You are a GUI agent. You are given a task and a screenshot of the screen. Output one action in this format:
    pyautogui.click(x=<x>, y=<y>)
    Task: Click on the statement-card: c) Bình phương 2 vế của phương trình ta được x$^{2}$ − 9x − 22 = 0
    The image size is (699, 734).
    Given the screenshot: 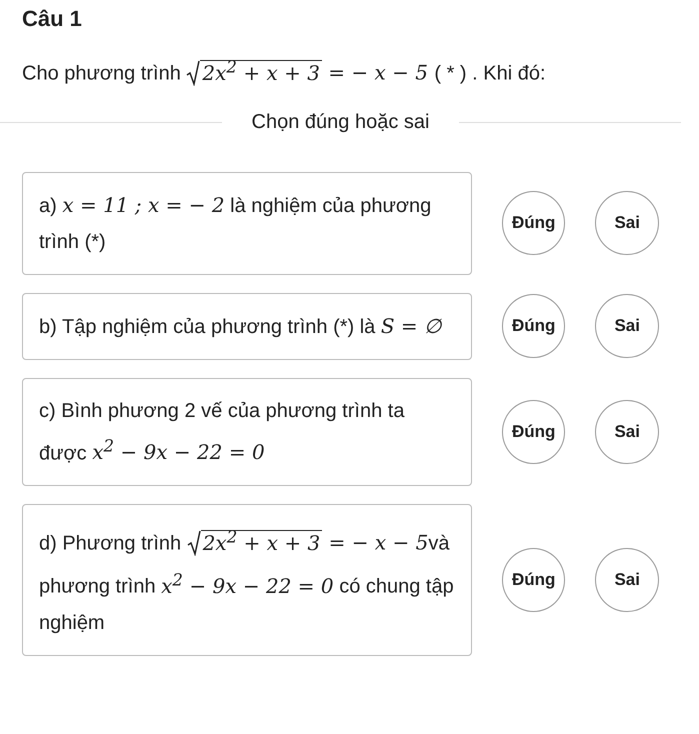 What is the action you would take?
    pyautogui.click(x=247, y=432)
    